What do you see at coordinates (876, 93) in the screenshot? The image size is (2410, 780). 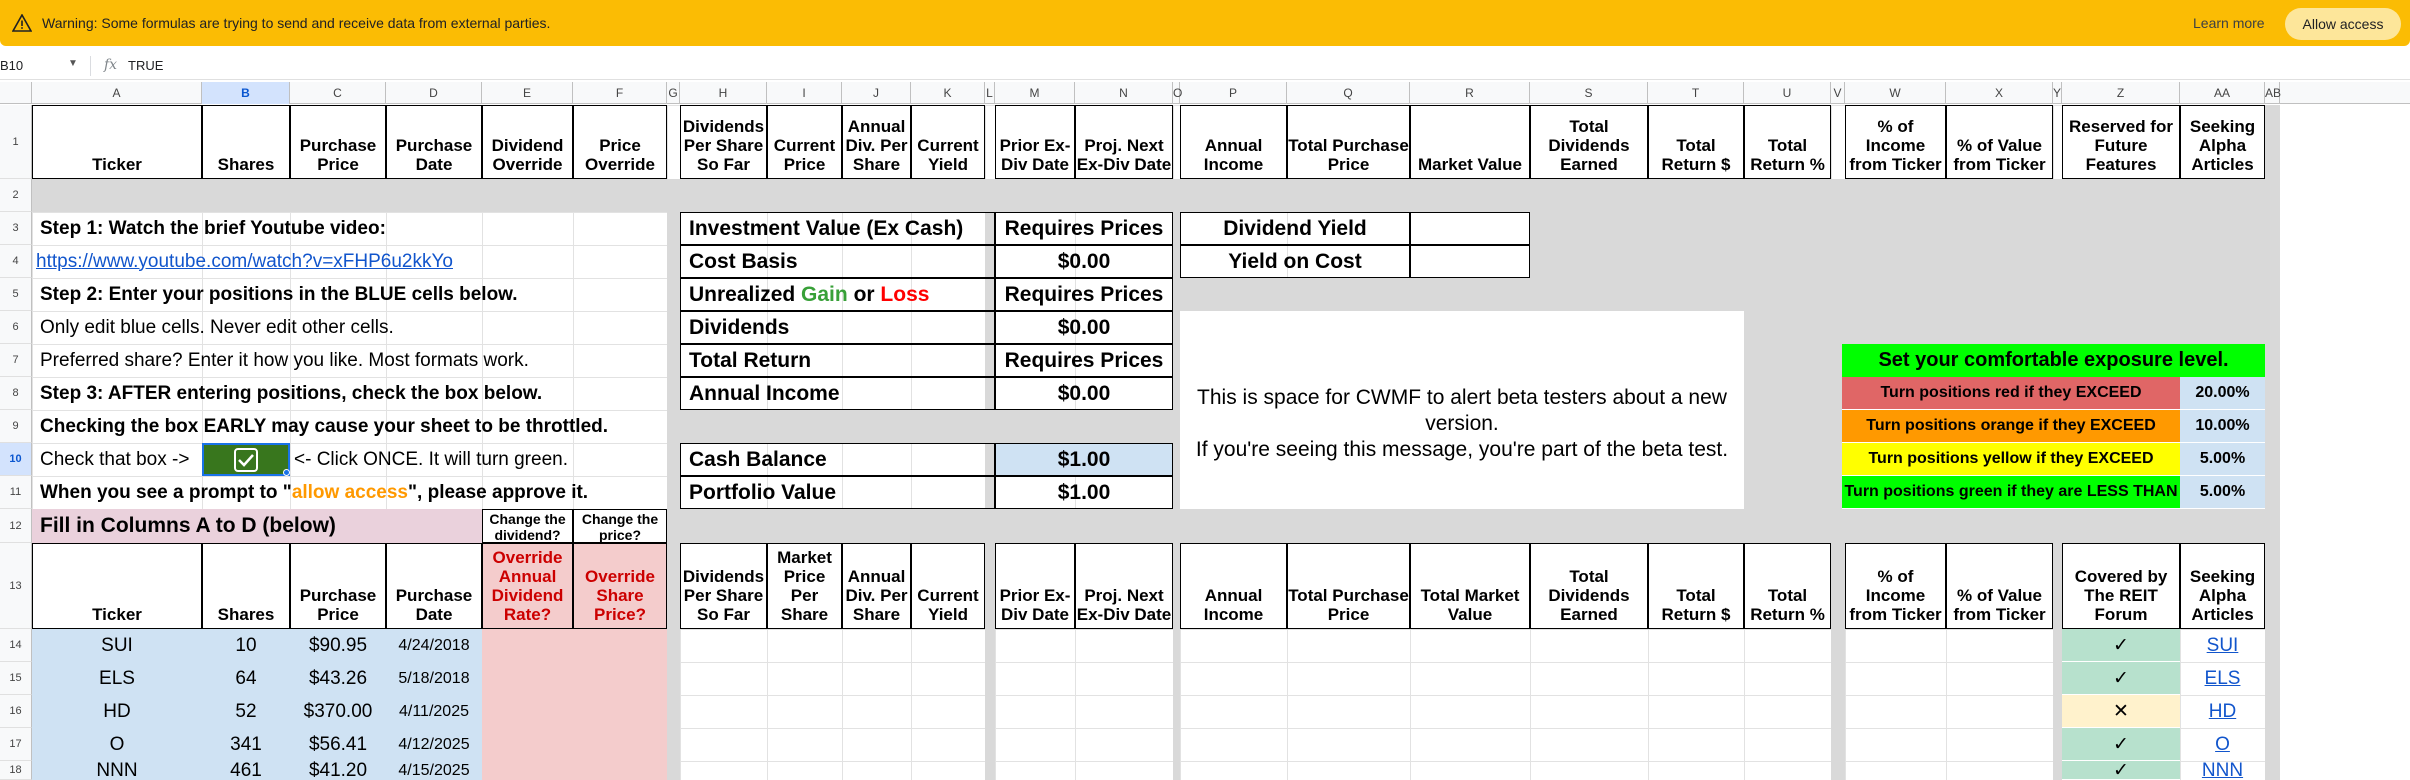 I see `column-header-j: J` at bounding box center [876, 93].